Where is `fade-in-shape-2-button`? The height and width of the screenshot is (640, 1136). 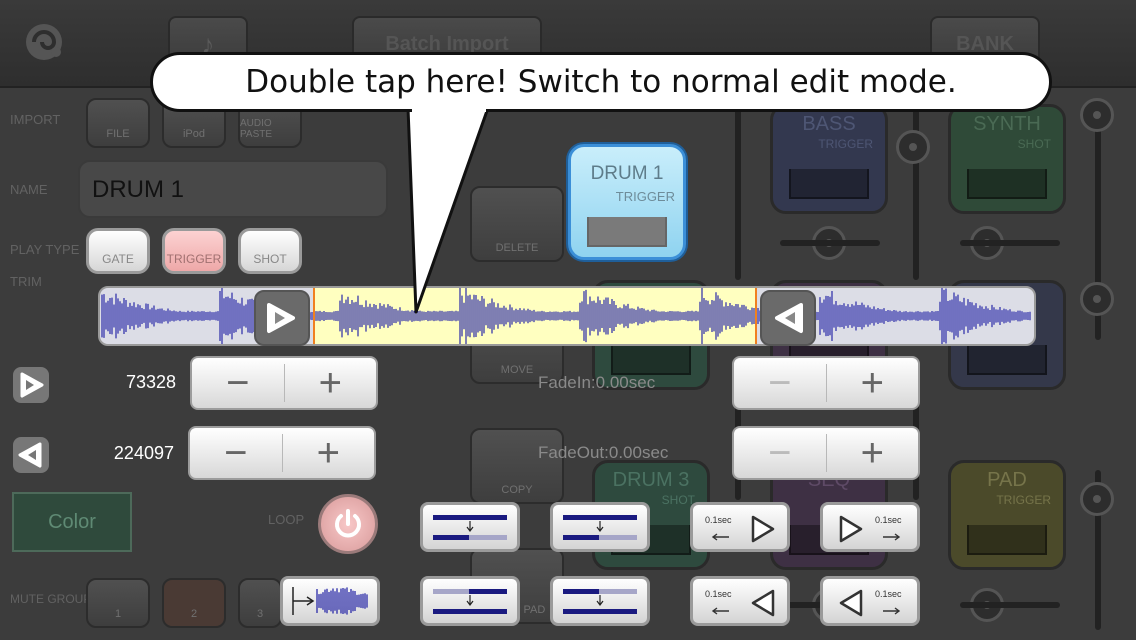 fade-in-shape-2-button is located at coordinates (600, 527).